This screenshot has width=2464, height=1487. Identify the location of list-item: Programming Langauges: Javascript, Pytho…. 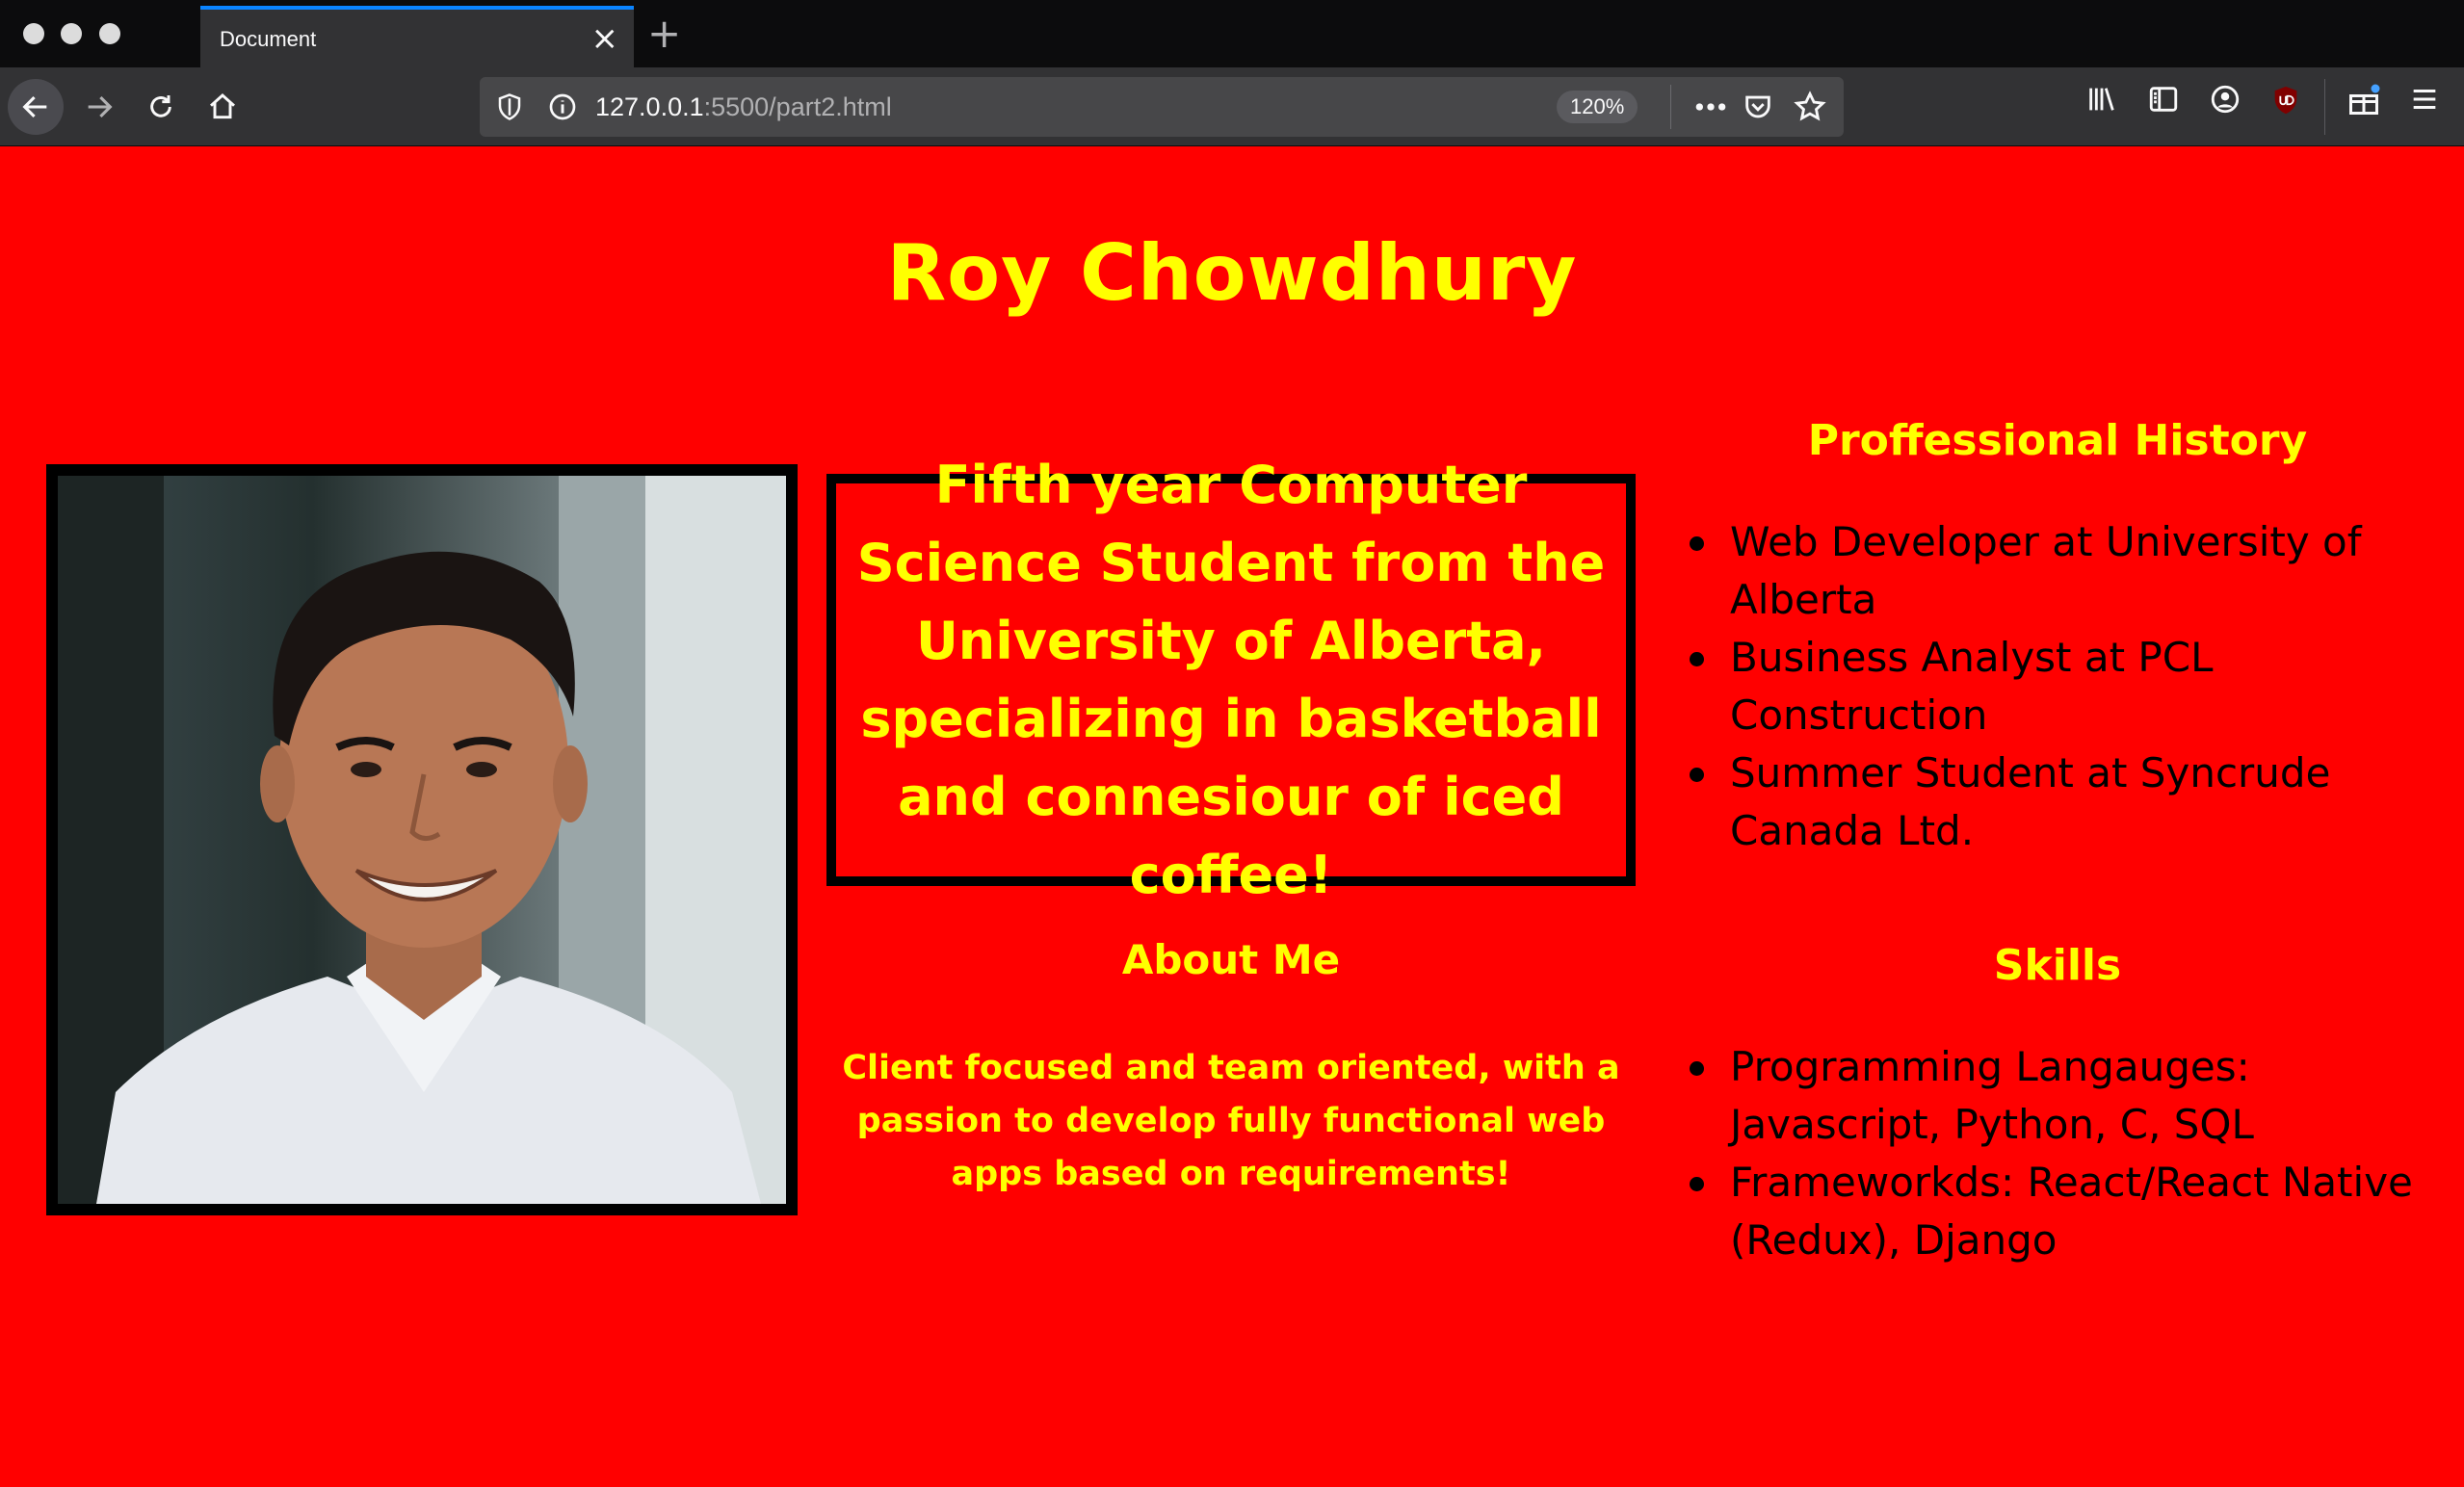
(2057, 1096).